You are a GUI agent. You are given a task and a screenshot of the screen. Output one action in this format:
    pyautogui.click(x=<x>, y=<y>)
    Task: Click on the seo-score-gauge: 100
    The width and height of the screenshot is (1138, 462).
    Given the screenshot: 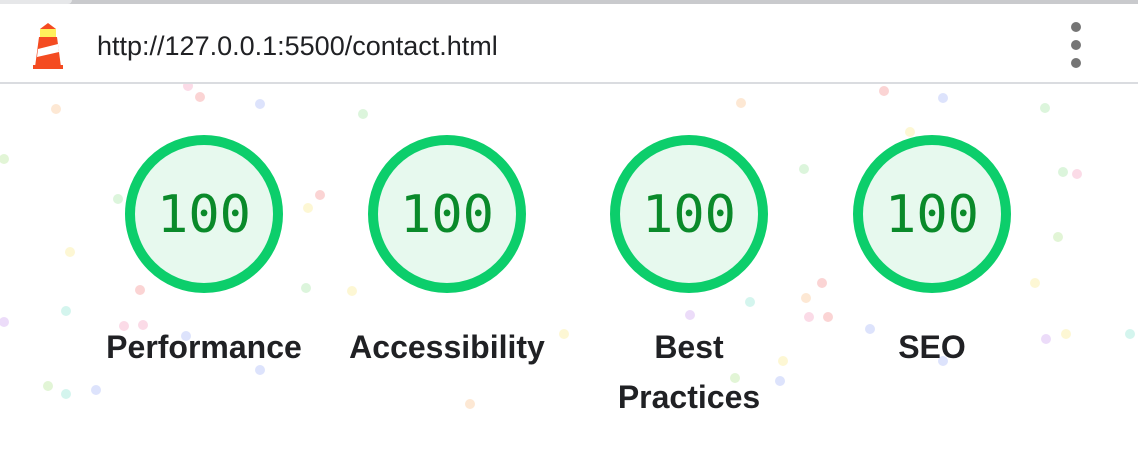 What is the action you would take?
    pyautogui.click(x=932, y=214)
    